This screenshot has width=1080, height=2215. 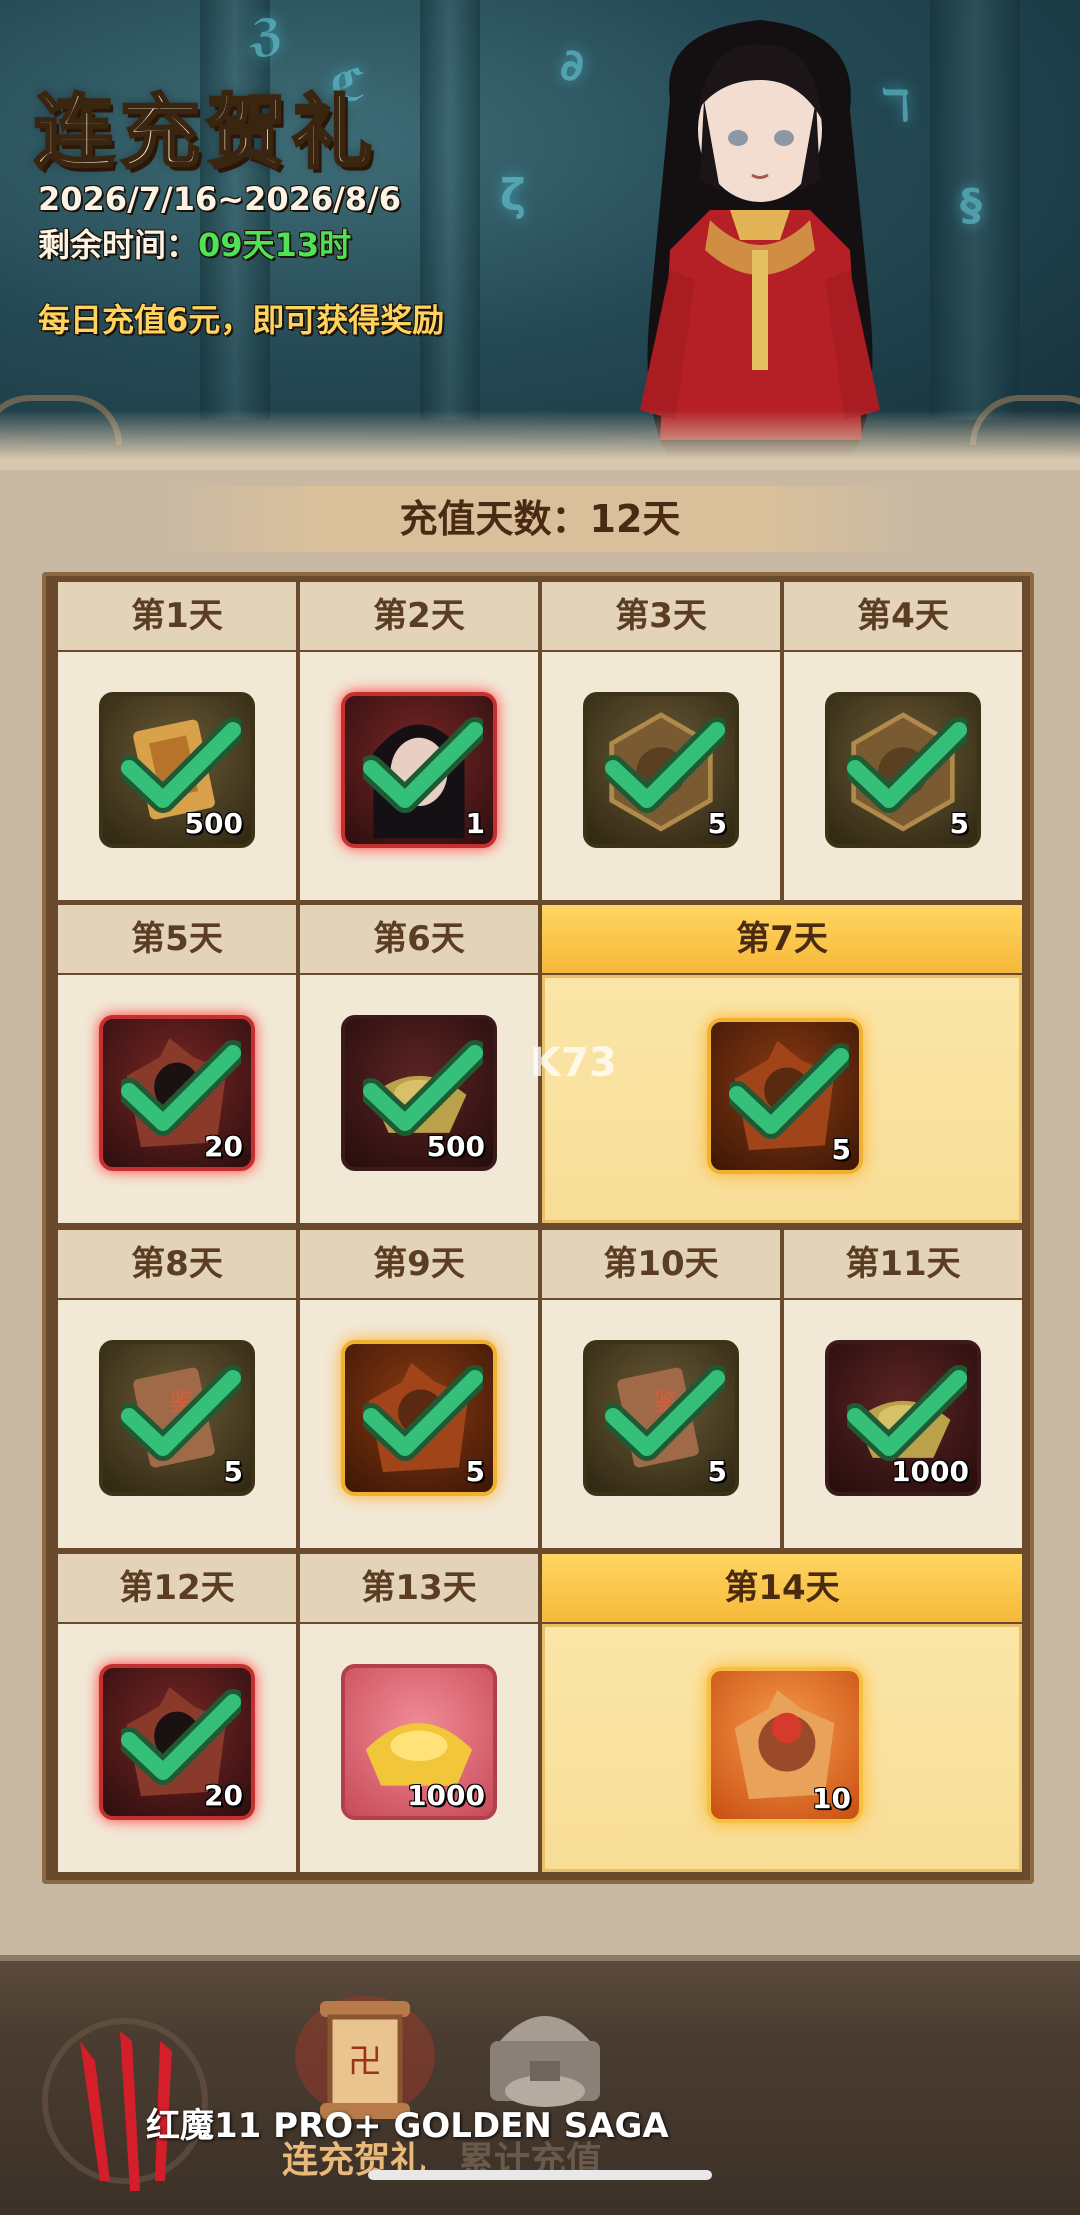 I want to click on recharge-days-counter: 充值天数：12天, so click(x=540, y=519).